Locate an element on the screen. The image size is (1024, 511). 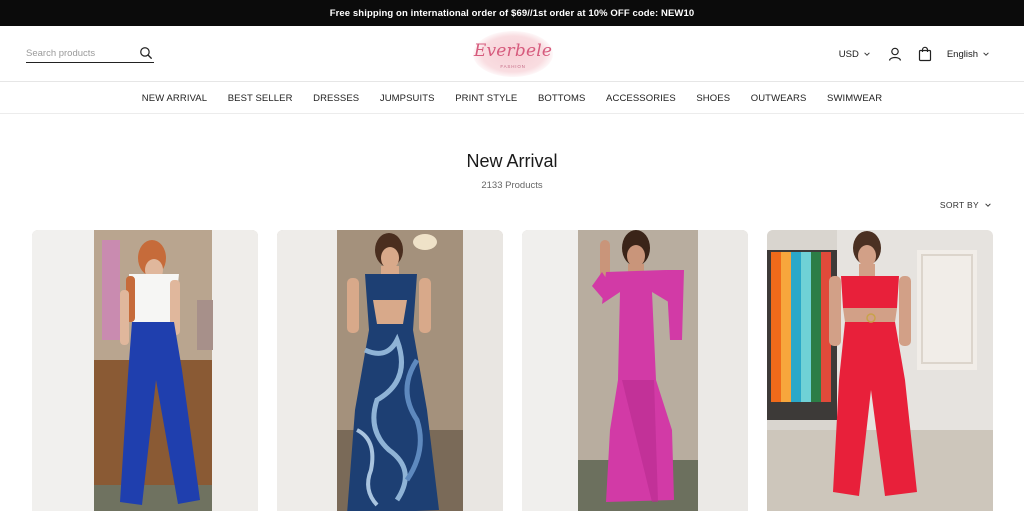
nav-item-new-arrival: NEW ARRIVAL is located at coordinates (174, 98).